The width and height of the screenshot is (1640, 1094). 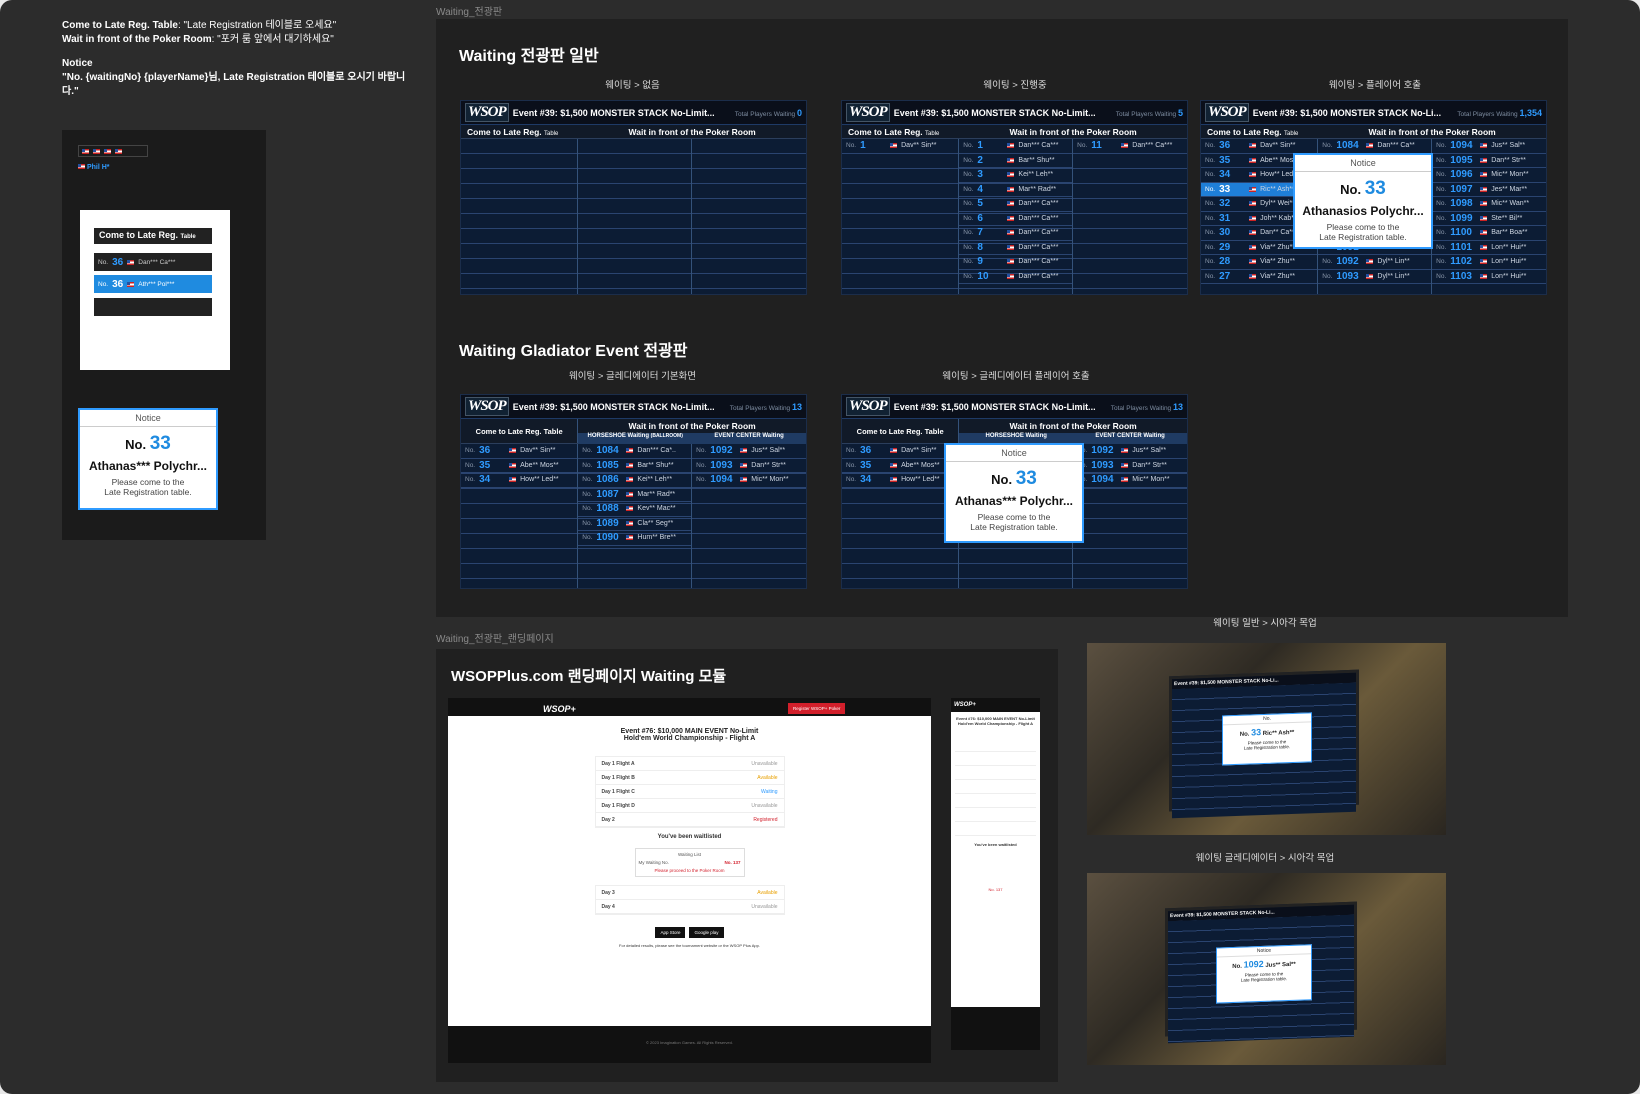 What do you see at coordinates (153, 262) in the screenshot?
I see `widget-row: No. 36 Dan*** Ca***` at bounding box center [153, 262].